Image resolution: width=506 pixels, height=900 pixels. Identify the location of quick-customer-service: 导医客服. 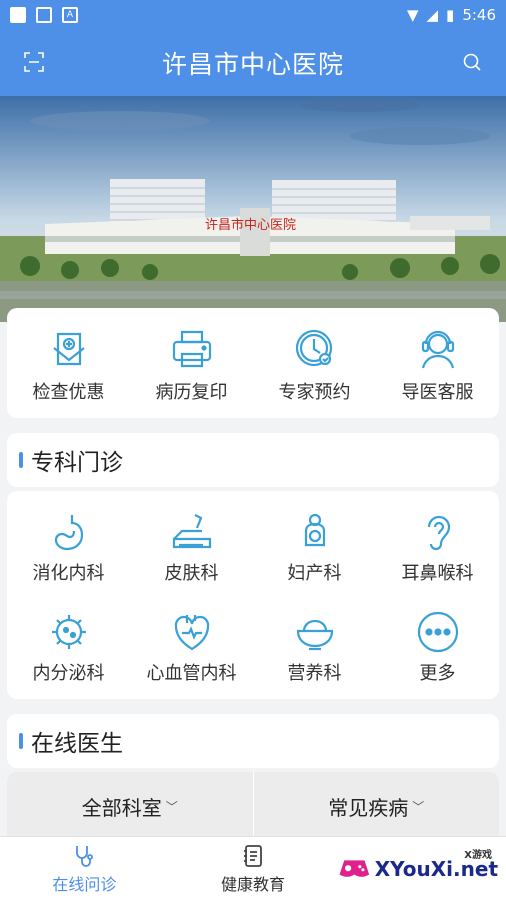
(437, 363).